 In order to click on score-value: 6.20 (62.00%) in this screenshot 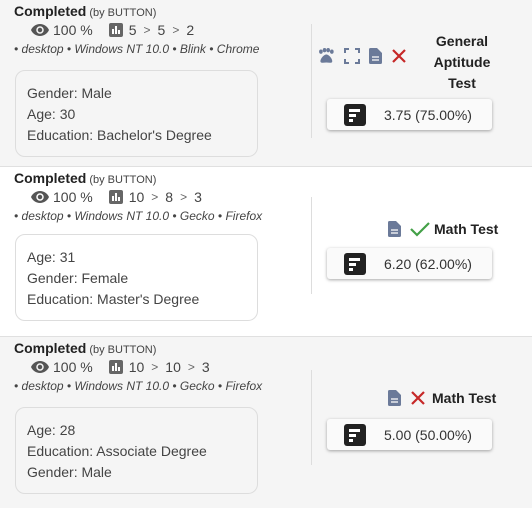, I will do `click(428, 263)`.